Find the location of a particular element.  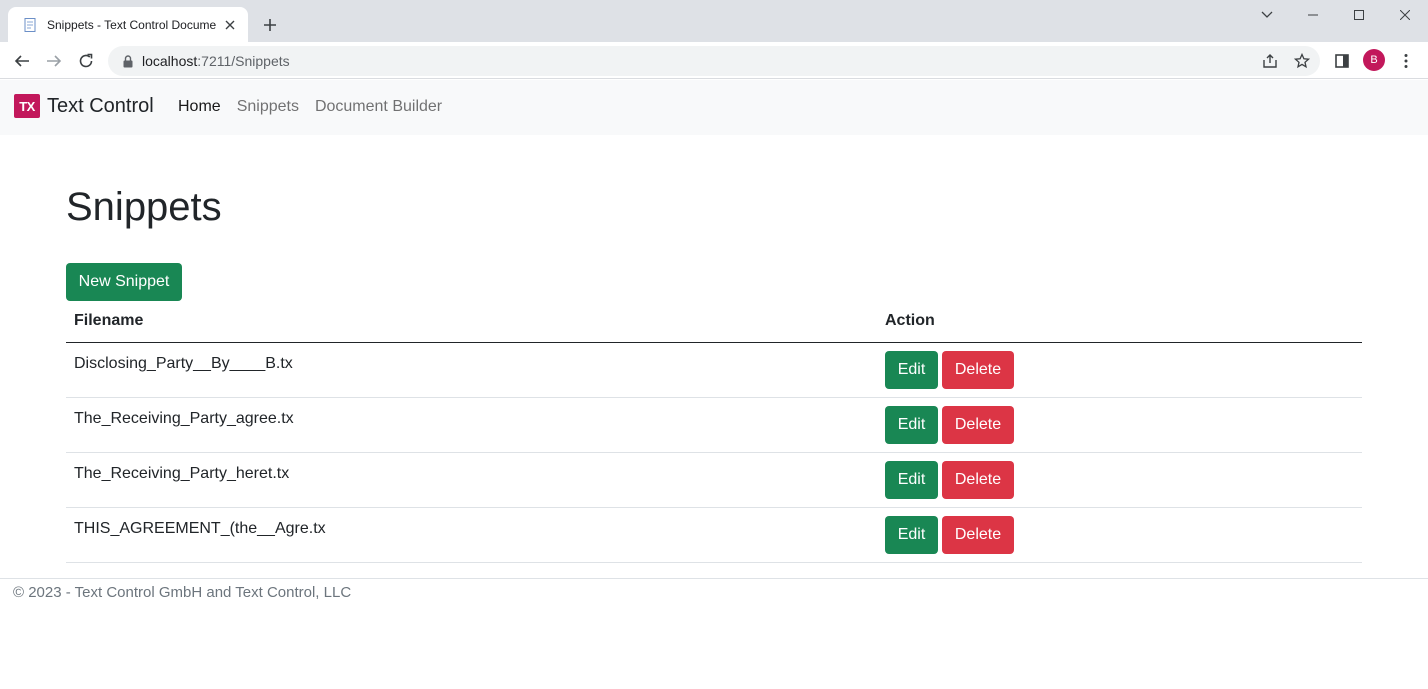

brand-name: Text Control is located at coordinates (100, 105).